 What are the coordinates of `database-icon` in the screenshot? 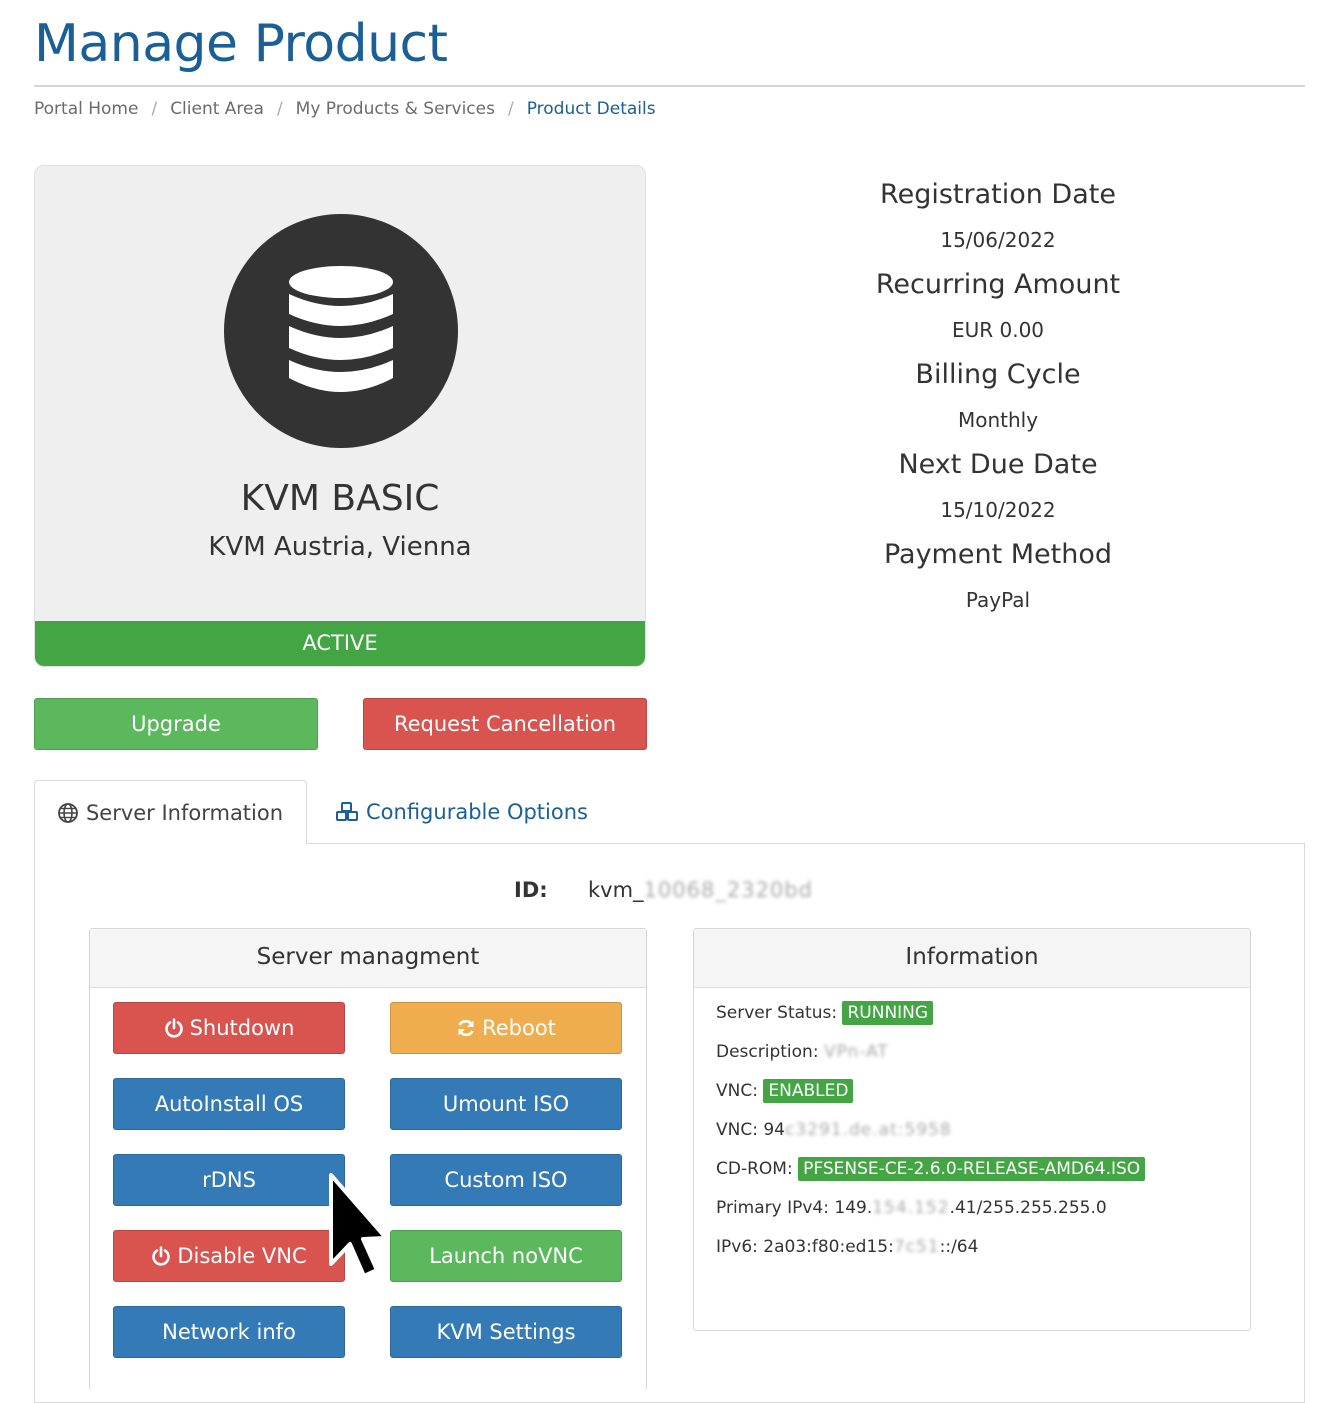 It's located at (341, 329).